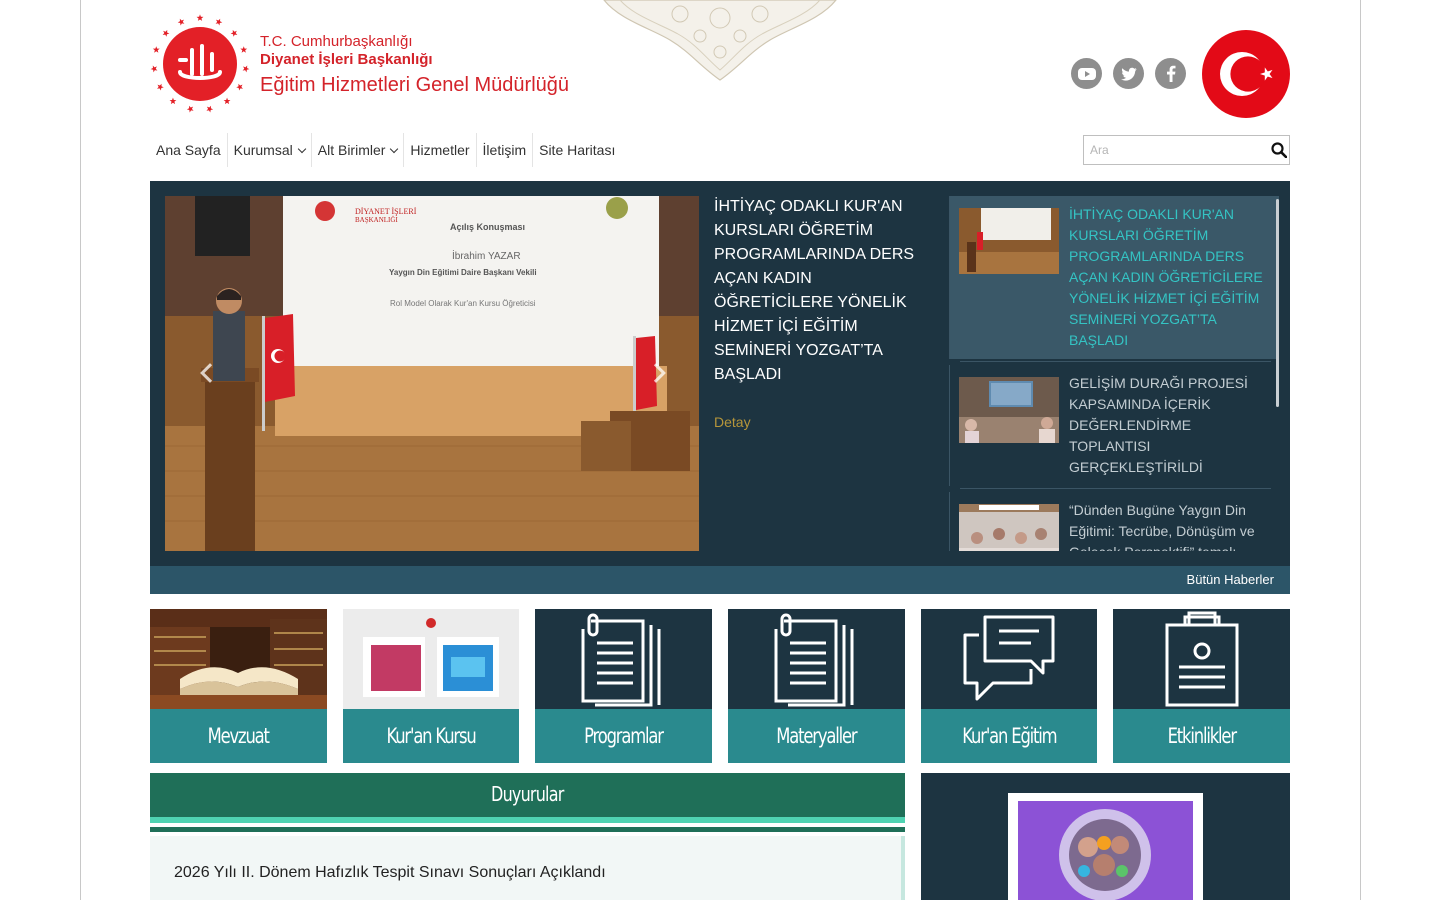  I want to click on header-ornament, so click(720, 40).